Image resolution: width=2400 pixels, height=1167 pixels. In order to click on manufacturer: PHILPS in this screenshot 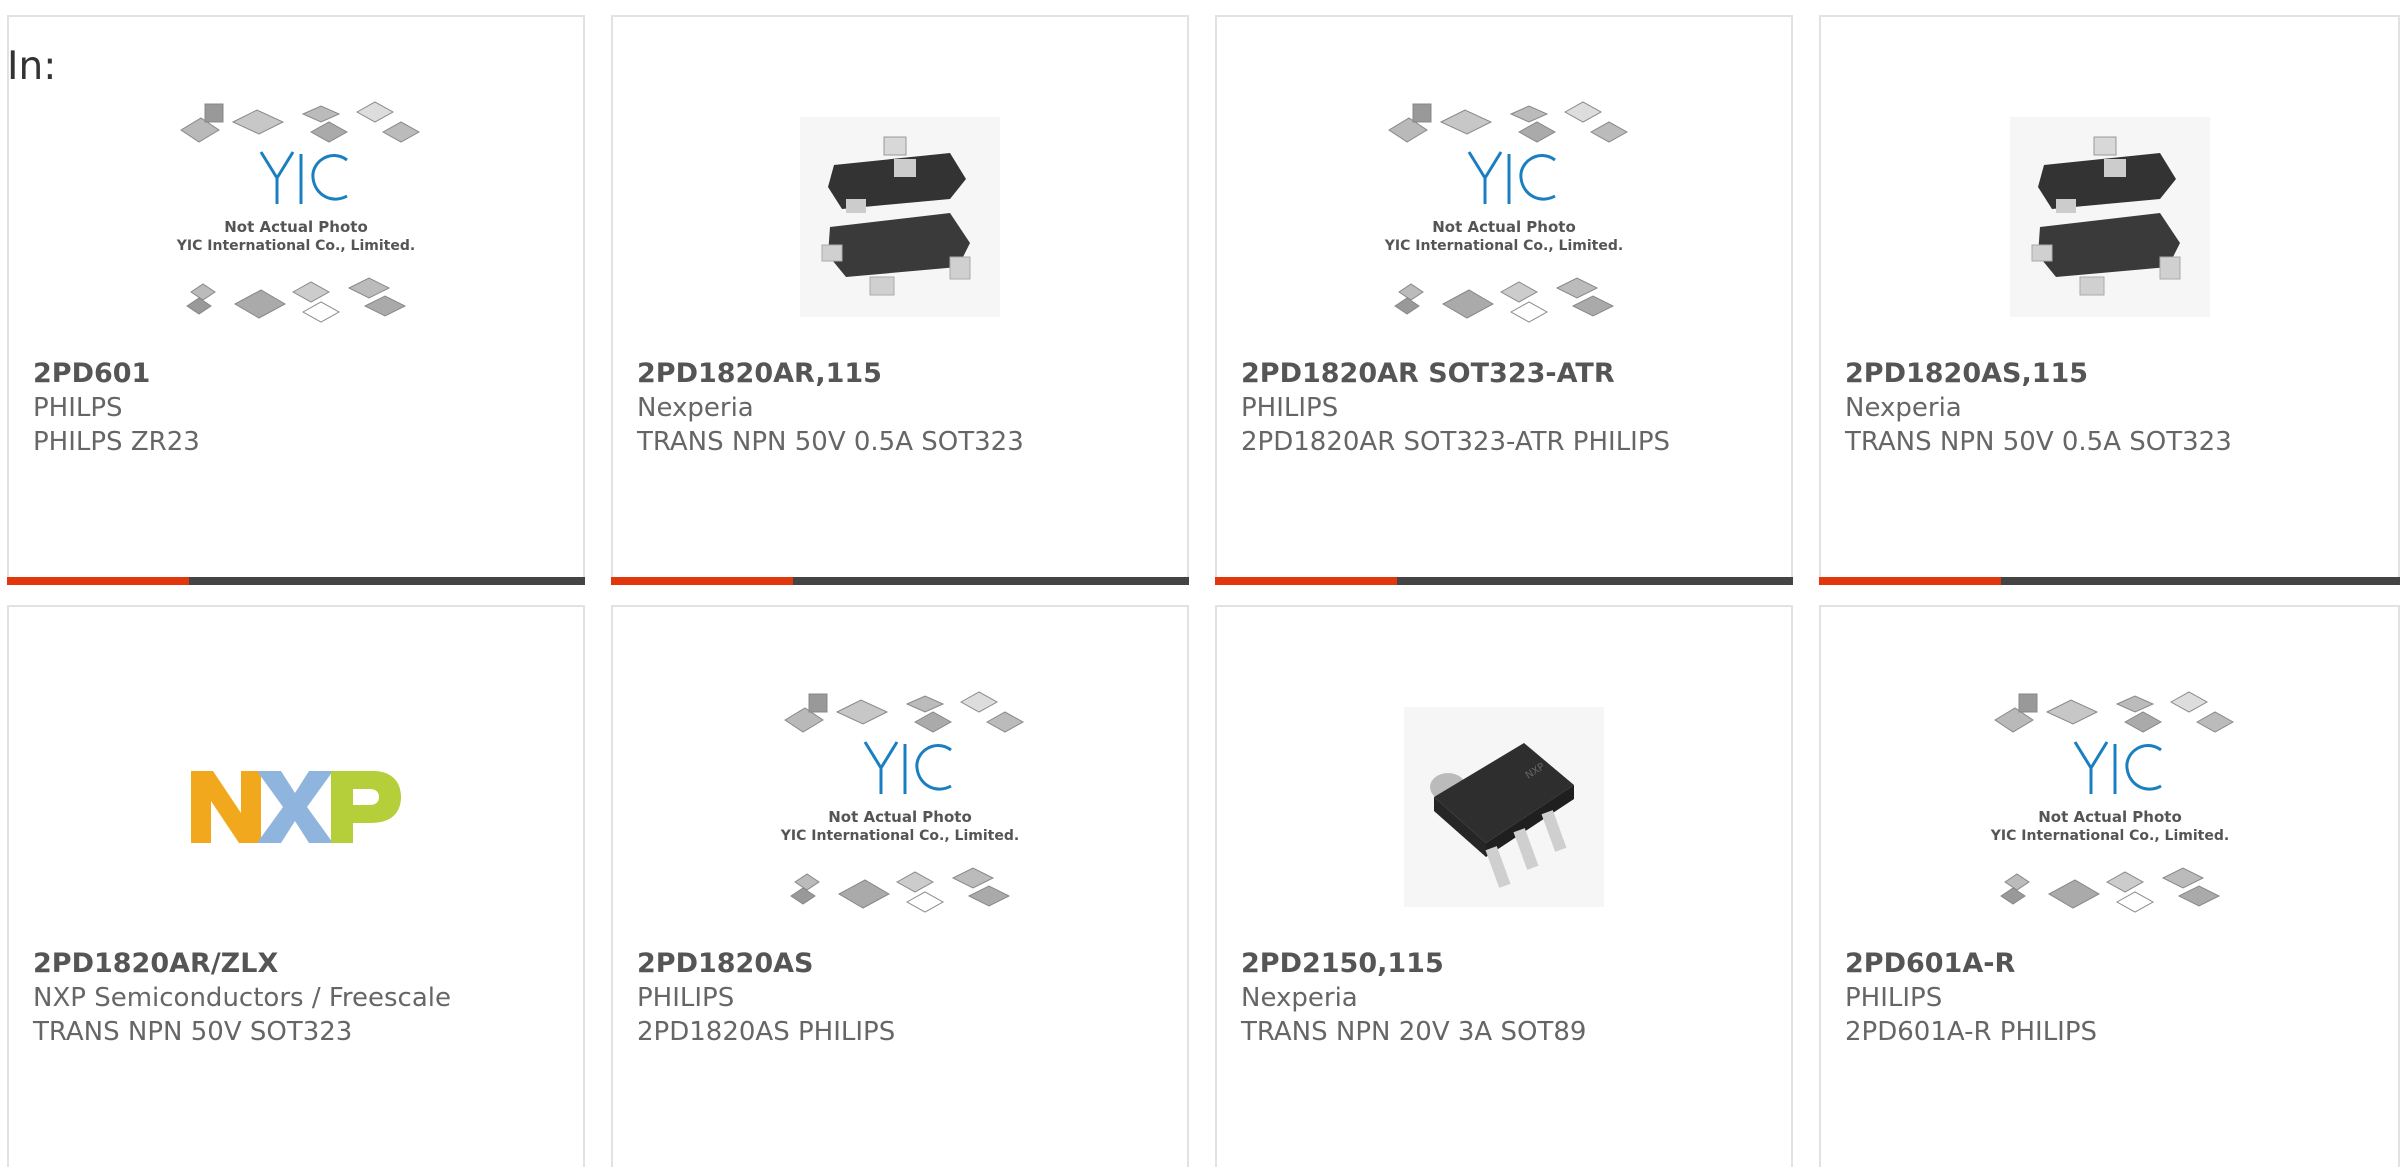, I will do `click(78, 408)`.